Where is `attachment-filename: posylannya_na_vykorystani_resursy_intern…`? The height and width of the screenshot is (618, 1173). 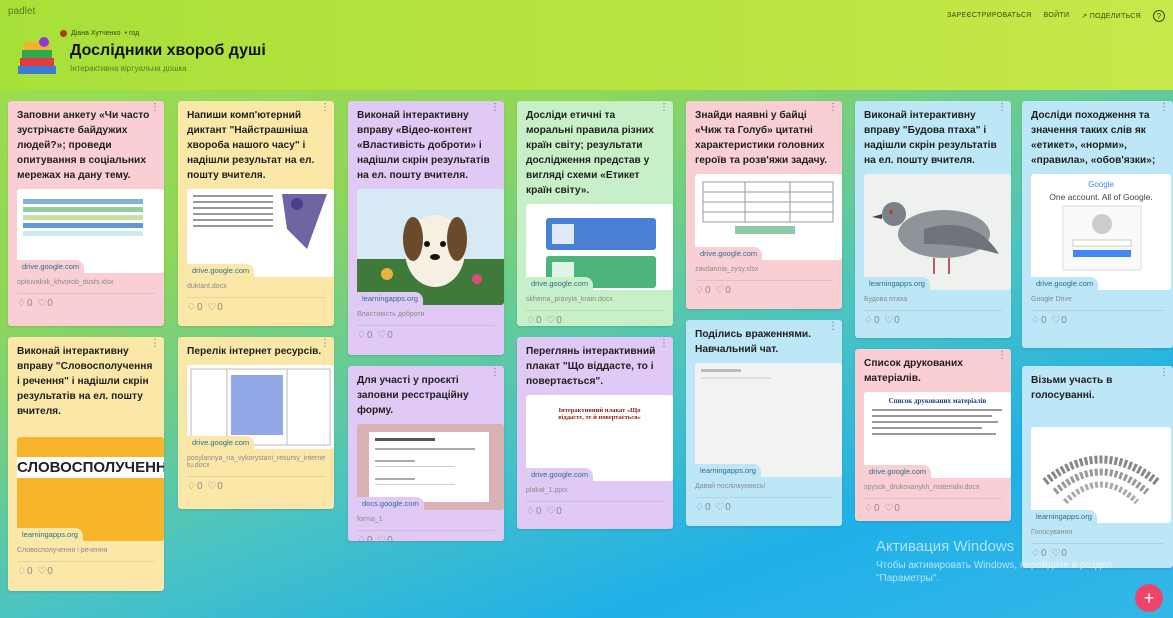 attachment-filename: posylannya_na_vykorystani_resursy_intern… is located at coordinates (256, 462).